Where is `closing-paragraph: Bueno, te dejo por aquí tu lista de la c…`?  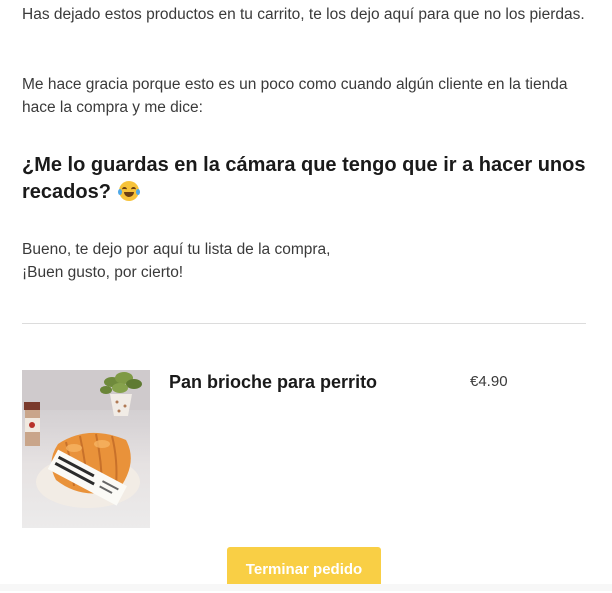 closing-paragraph: Bueno, te dejo por aquí tu lista de la c… is located at coordinates (307, 261).